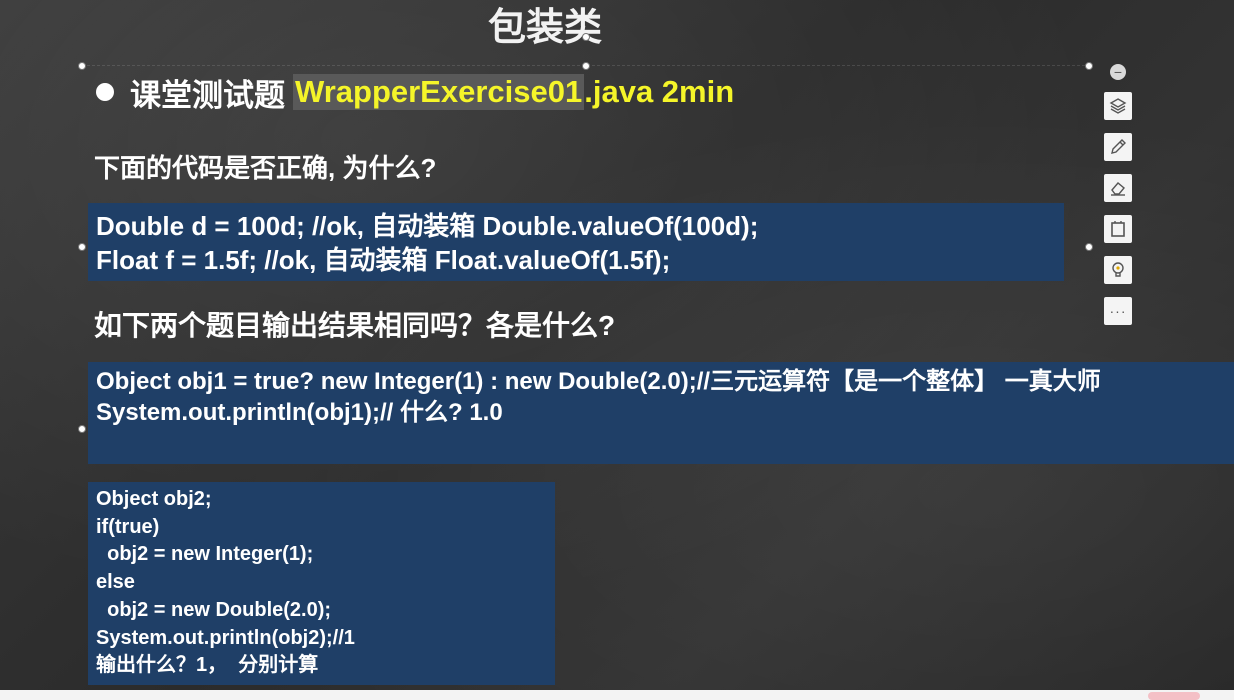  I want to click on resize-handle-ml, so click(82, 247).